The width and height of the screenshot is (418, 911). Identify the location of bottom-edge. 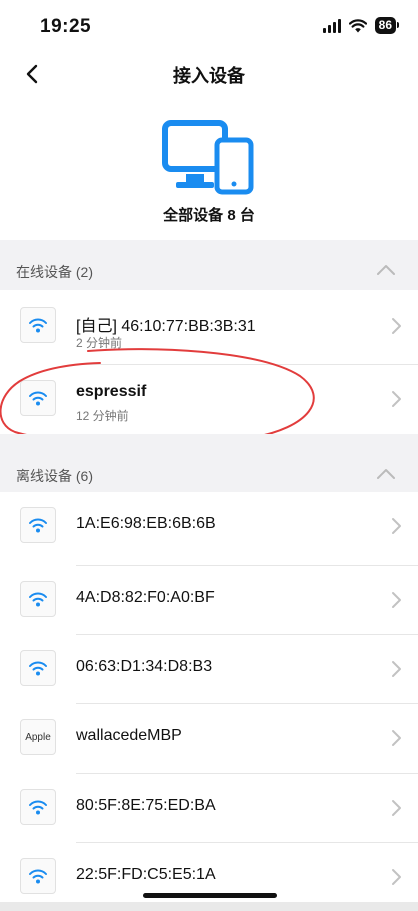
(209, 906).